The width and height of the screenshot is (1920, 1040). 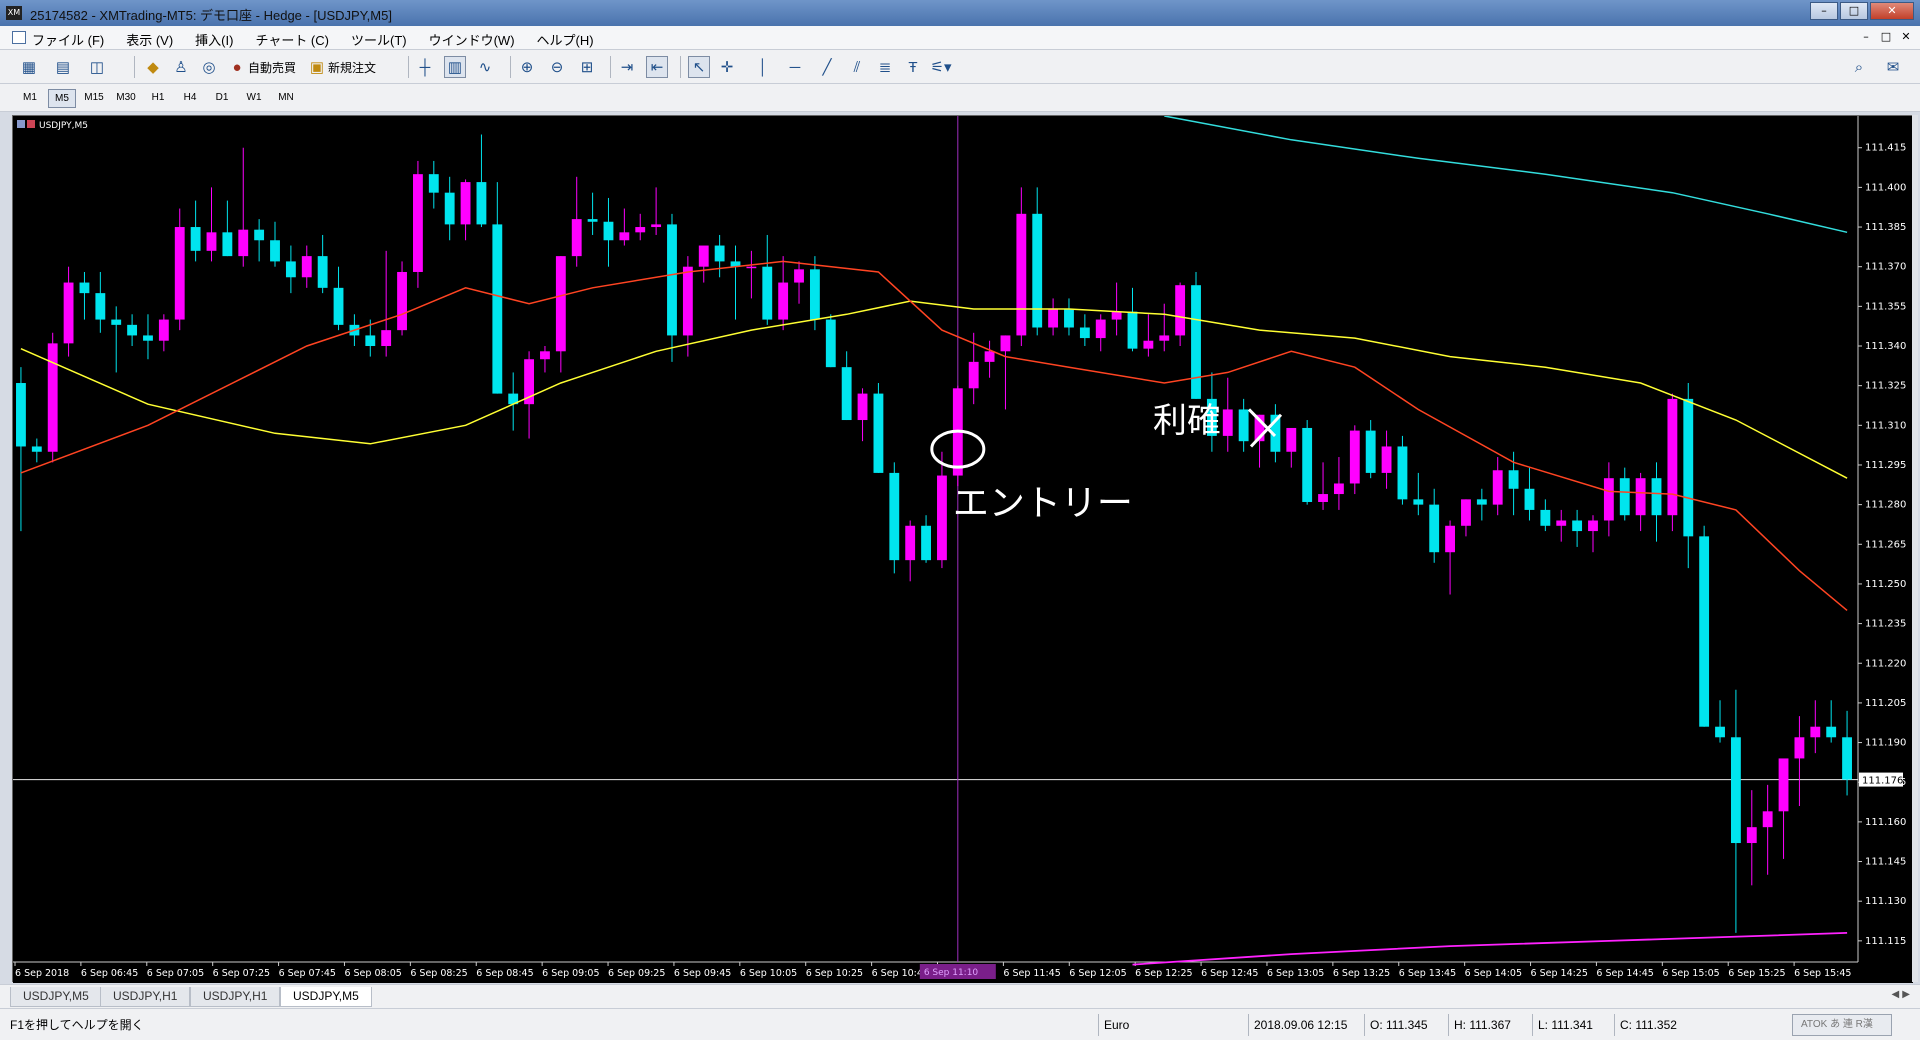 I want to click on menu-window: ウインドウ(W), so click(x=472, y=39).